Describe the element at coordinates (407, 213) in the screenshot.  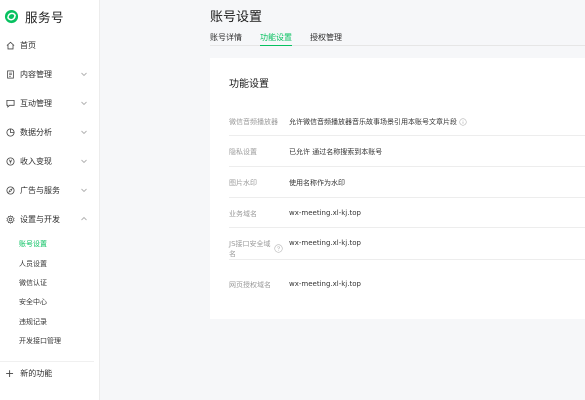
I see `setting-row-business-domain: 业务域名 wx-meeting.xl-kj.top` at that location.